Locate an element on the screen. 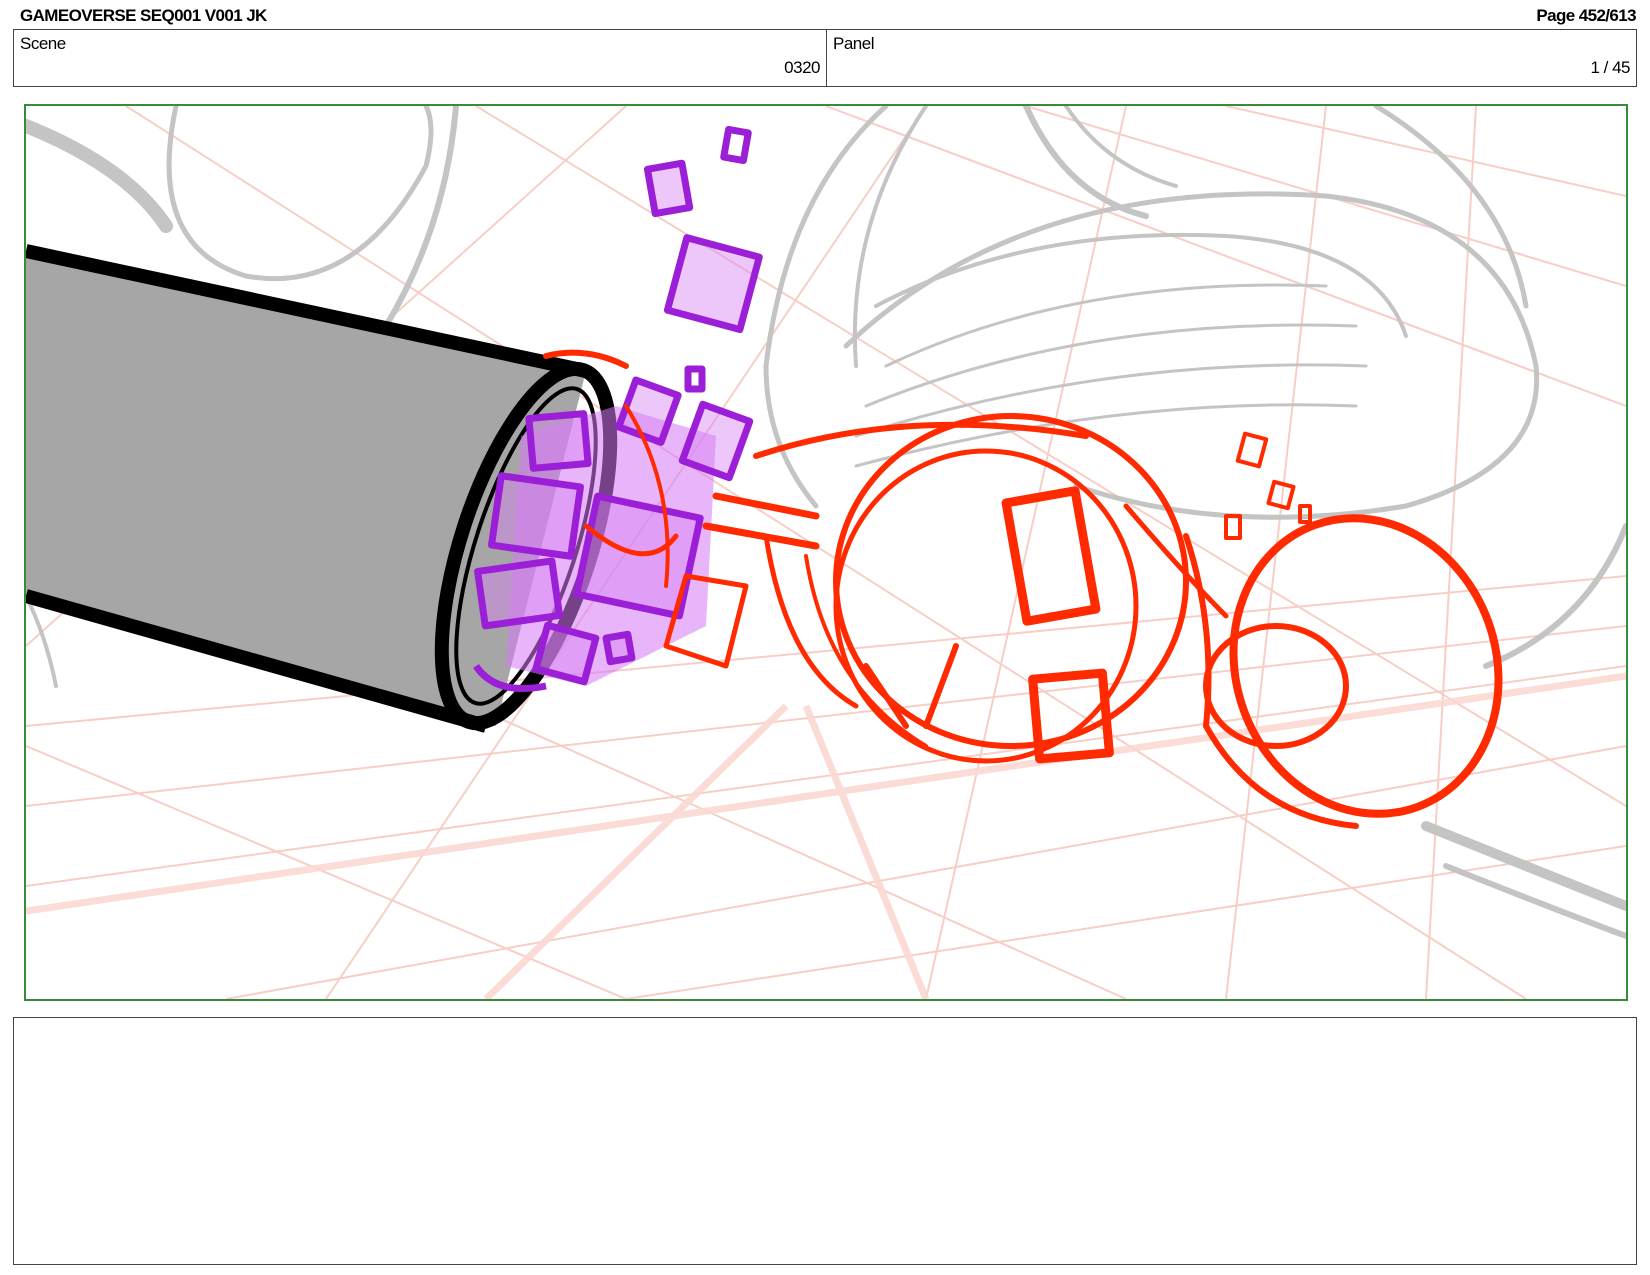  scene-label: Scene is located at coordinates (43, 43).